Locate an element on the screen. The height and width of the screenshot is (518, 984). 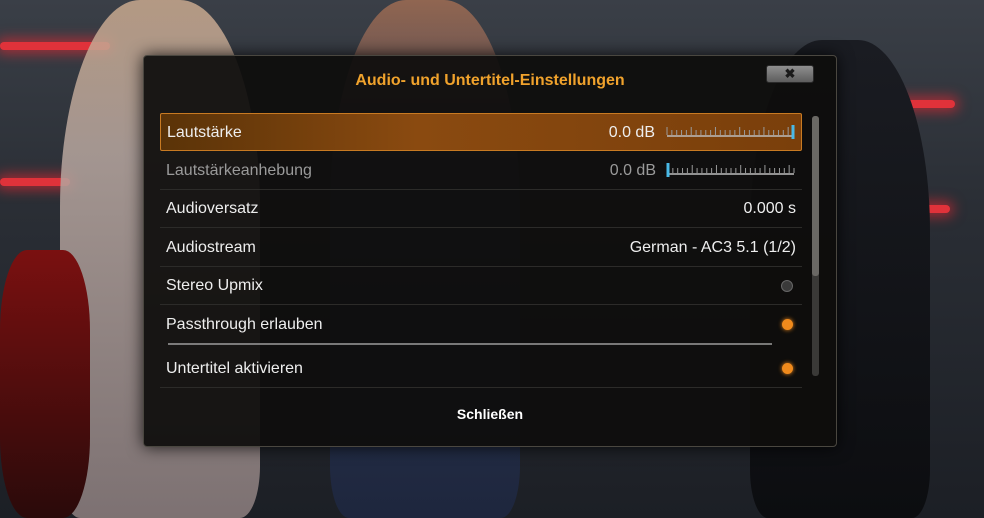
scrollbar is located at coordinates (815, 246).